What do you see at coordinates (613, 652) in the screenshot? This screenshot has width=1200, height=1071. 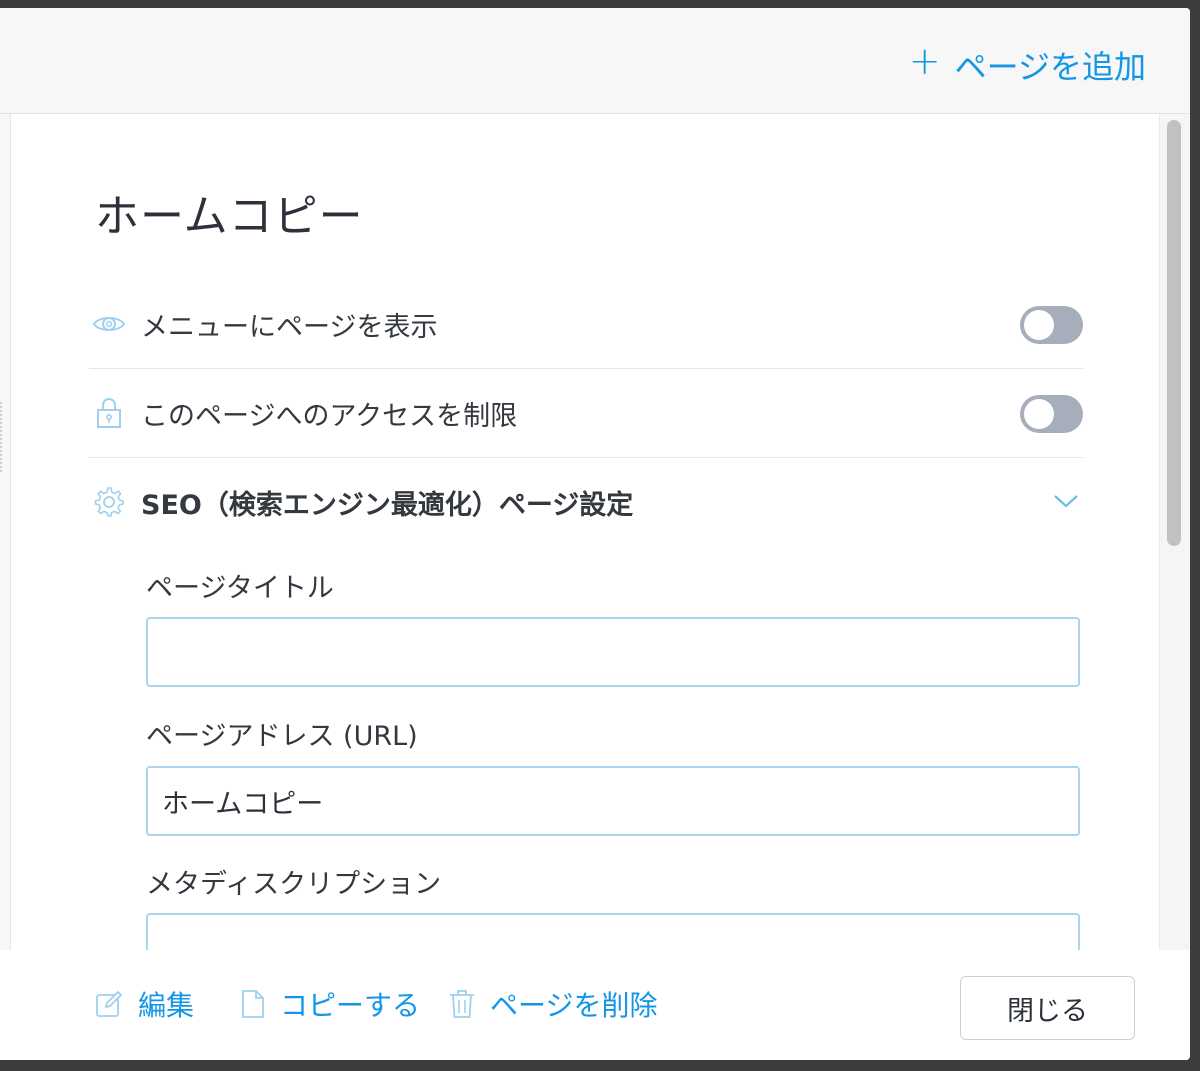 I see `page-title-input` at bounding box center [613, 652].